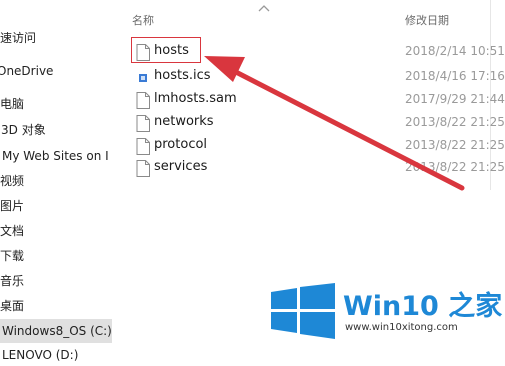  I want to click on nav-item-downloads: 下载, so click(56, 256).